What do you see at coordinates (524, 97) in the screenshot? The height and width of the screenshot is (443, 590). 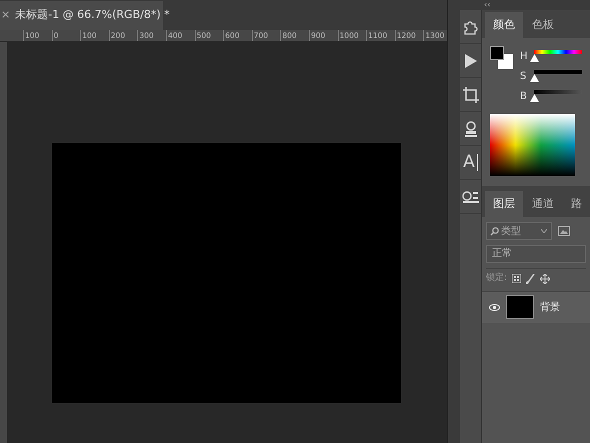 I see `slider-label: B` at bounding box center [524, 97].